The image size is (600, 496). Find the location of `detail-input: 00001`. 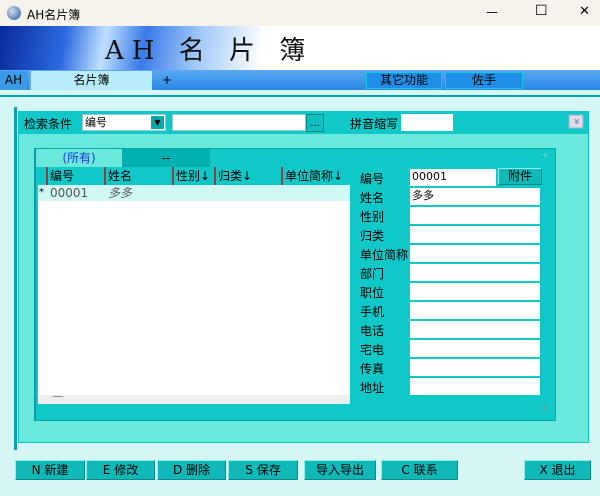

detail-input: 00001 is located at coordinates (453, 177).